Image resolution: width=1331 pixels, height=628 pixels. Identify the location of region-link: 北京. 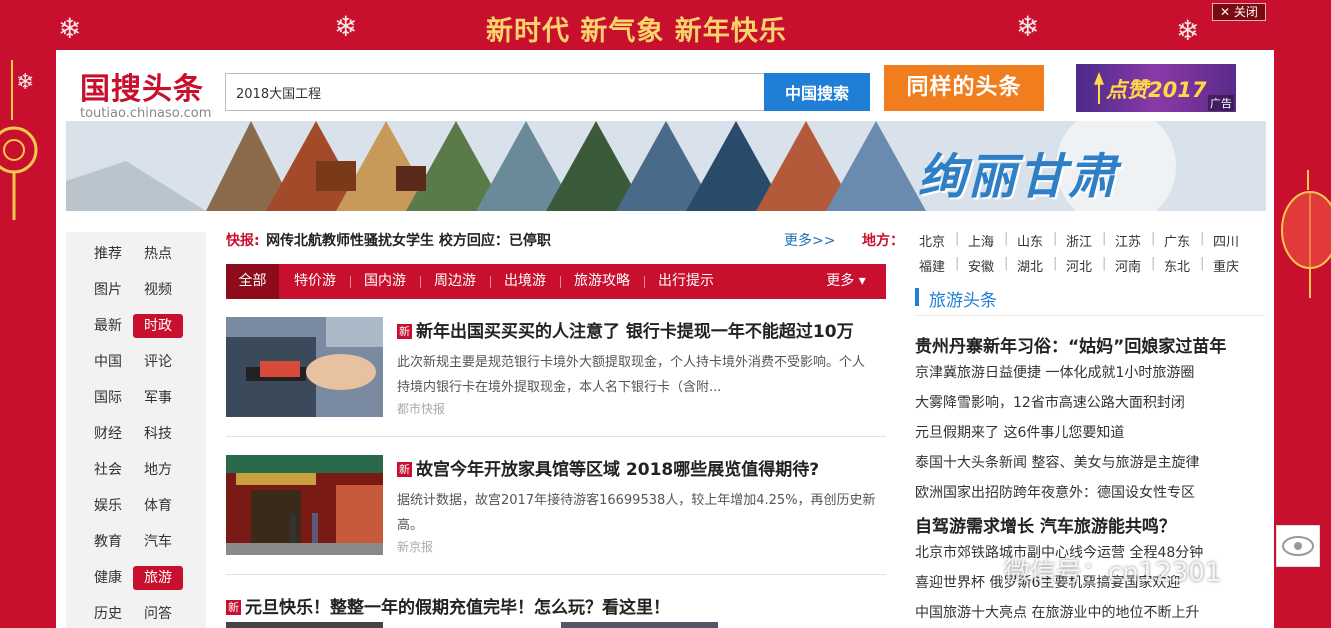
(932, 240).